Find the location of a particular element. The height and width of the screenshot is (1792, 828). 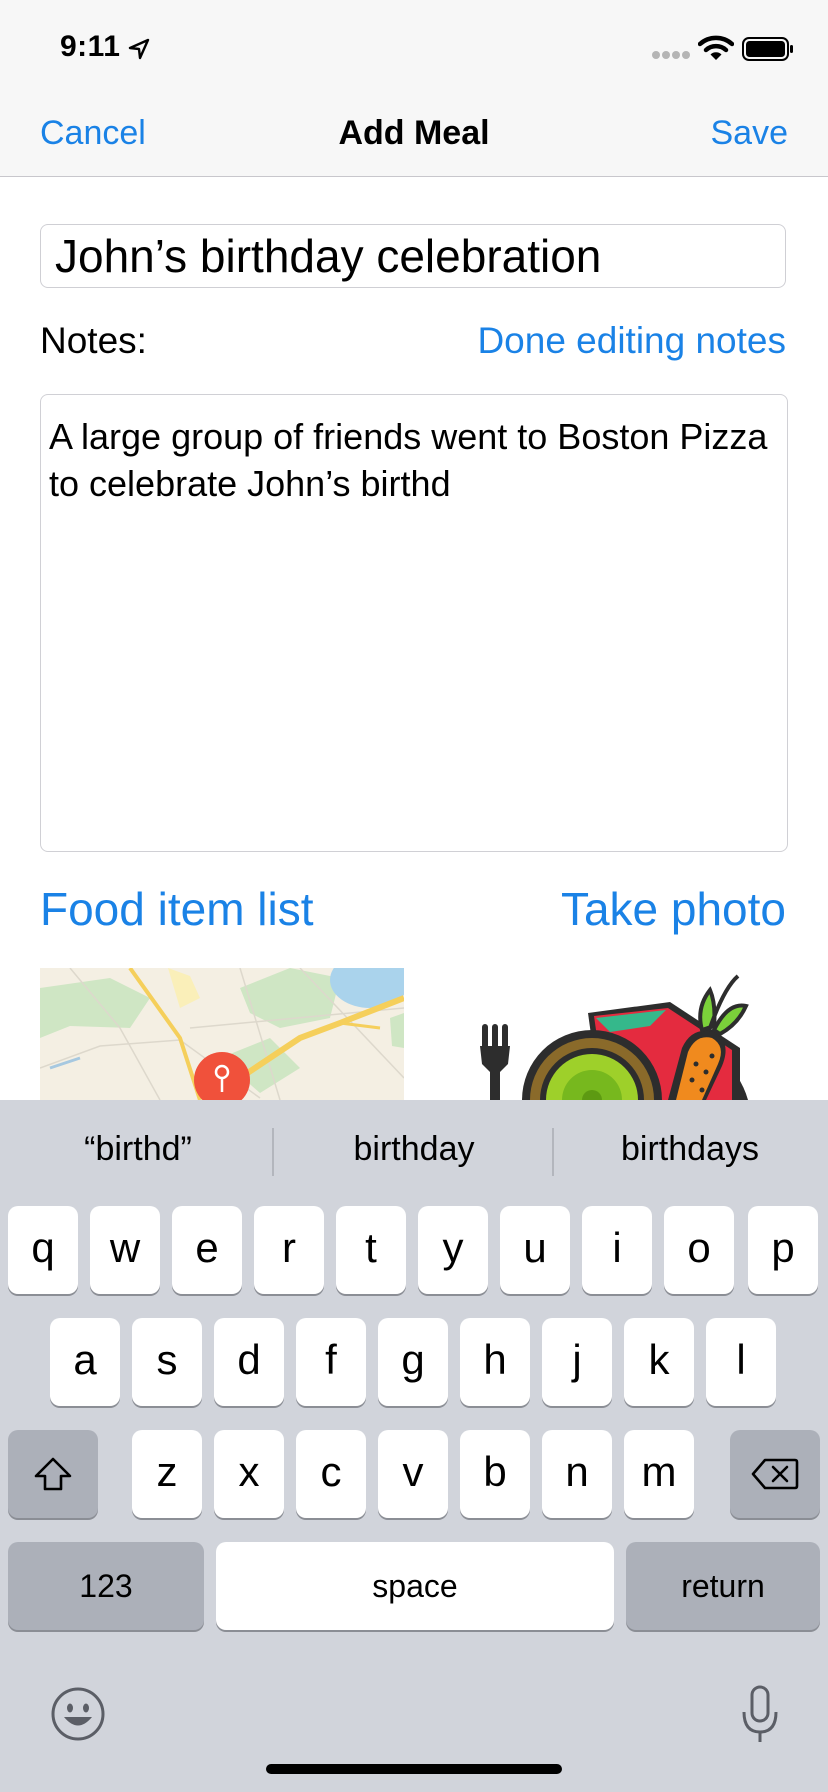

food-photo is located at coordinates (615, 1034).